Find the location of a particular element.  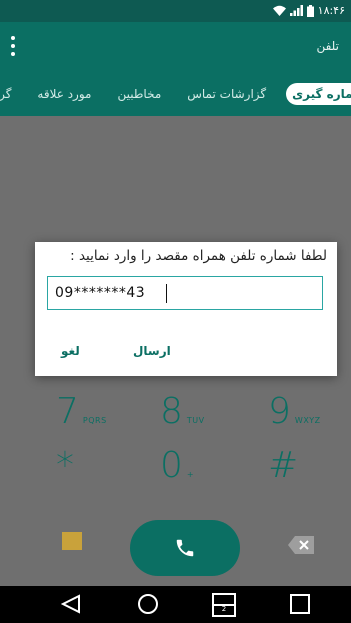

nav-home-icon is located at coordinates (148, 604).